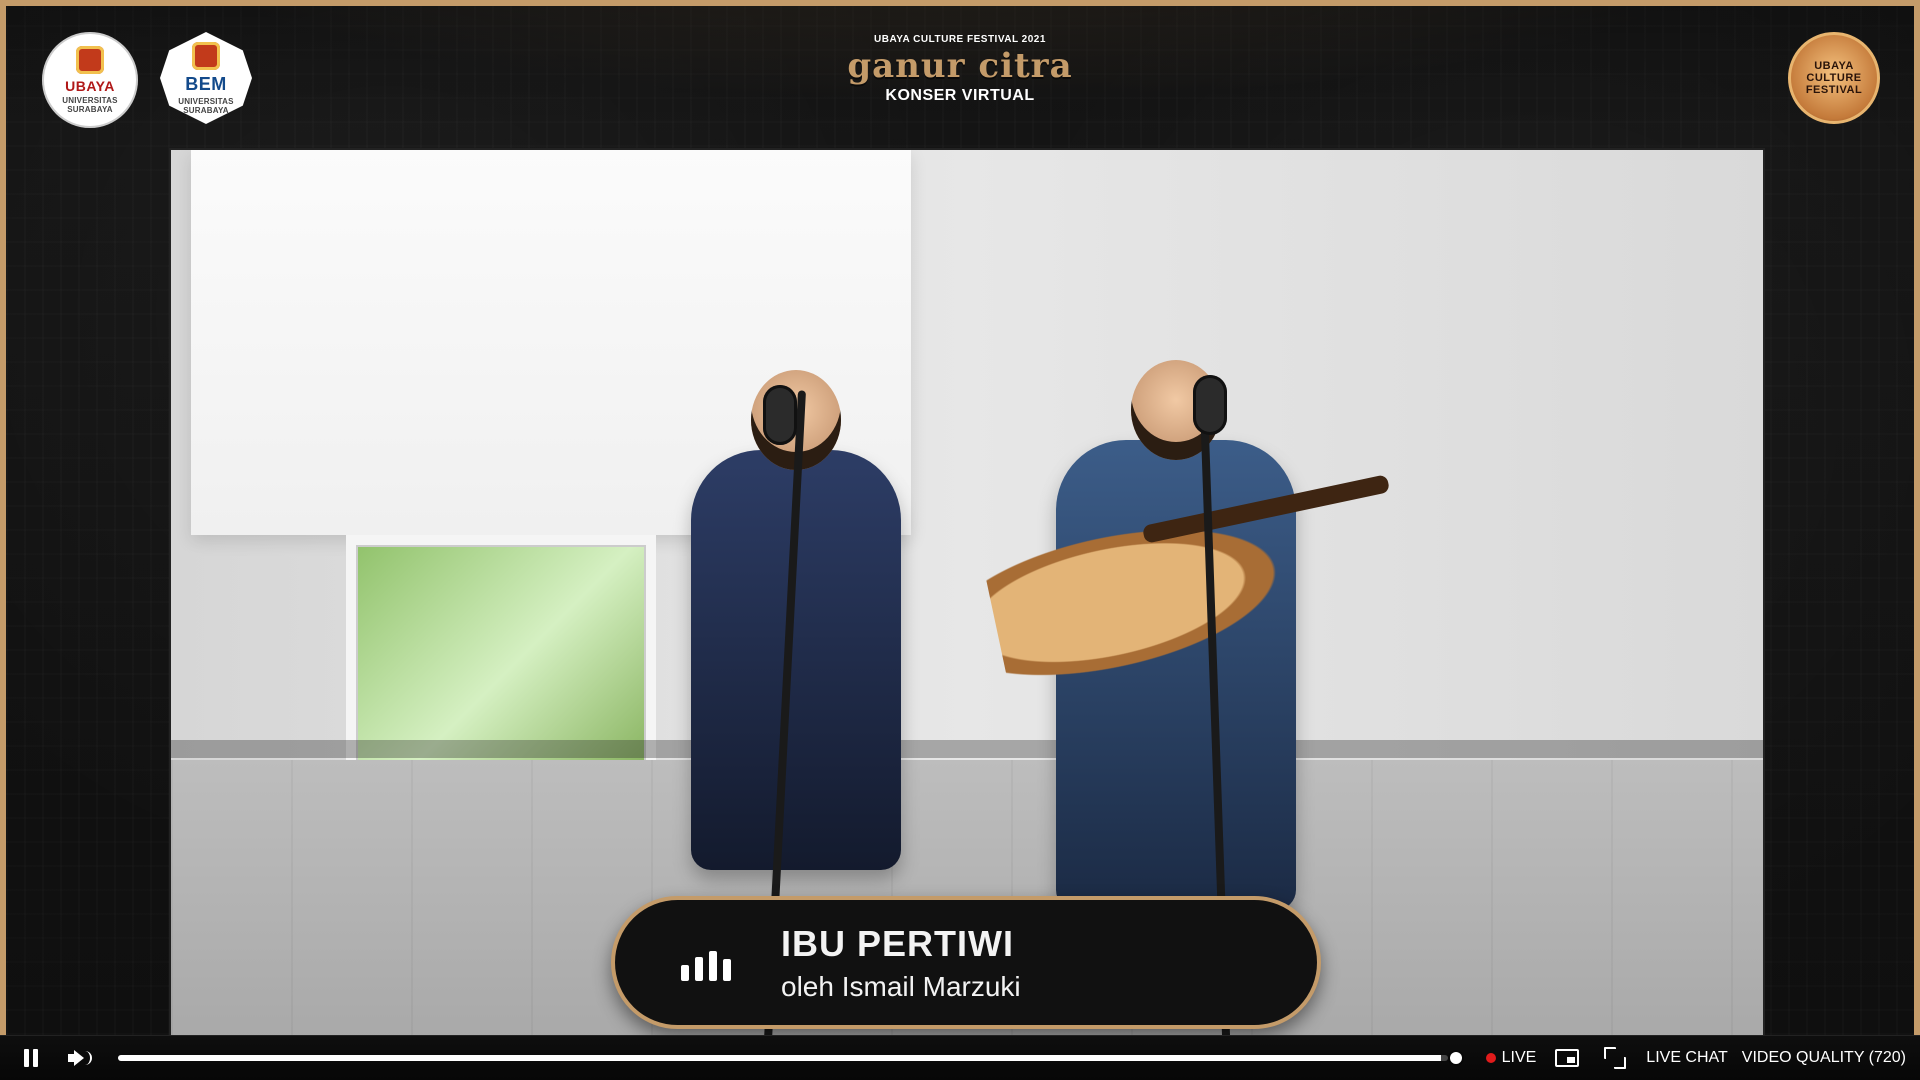 This screenshot has width=1920, height=1080. What do you see at coordinates (206, 83) in the screenshot?
I see `bem-logo-text: BEM` at bounding box center [206, 83].